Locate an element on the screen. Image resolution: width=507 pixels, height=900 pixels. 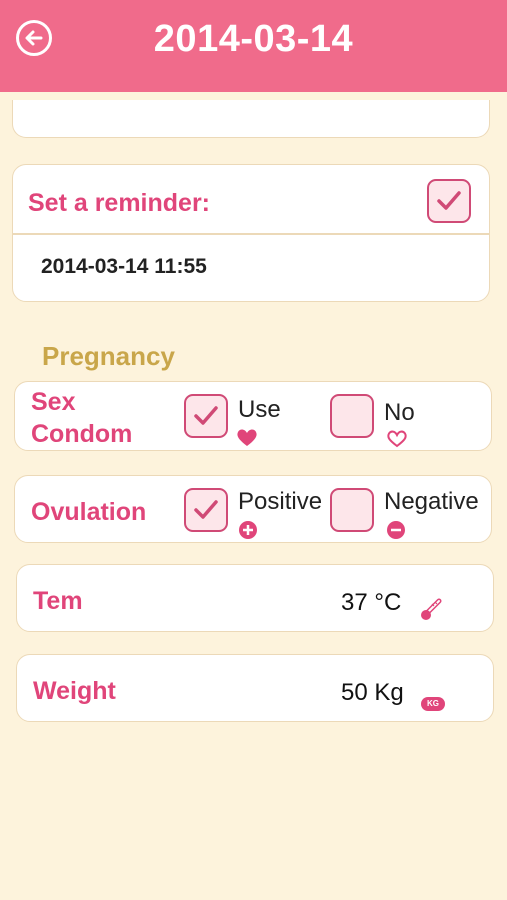
reminder-checkbox is located at coordinates (449, 201).